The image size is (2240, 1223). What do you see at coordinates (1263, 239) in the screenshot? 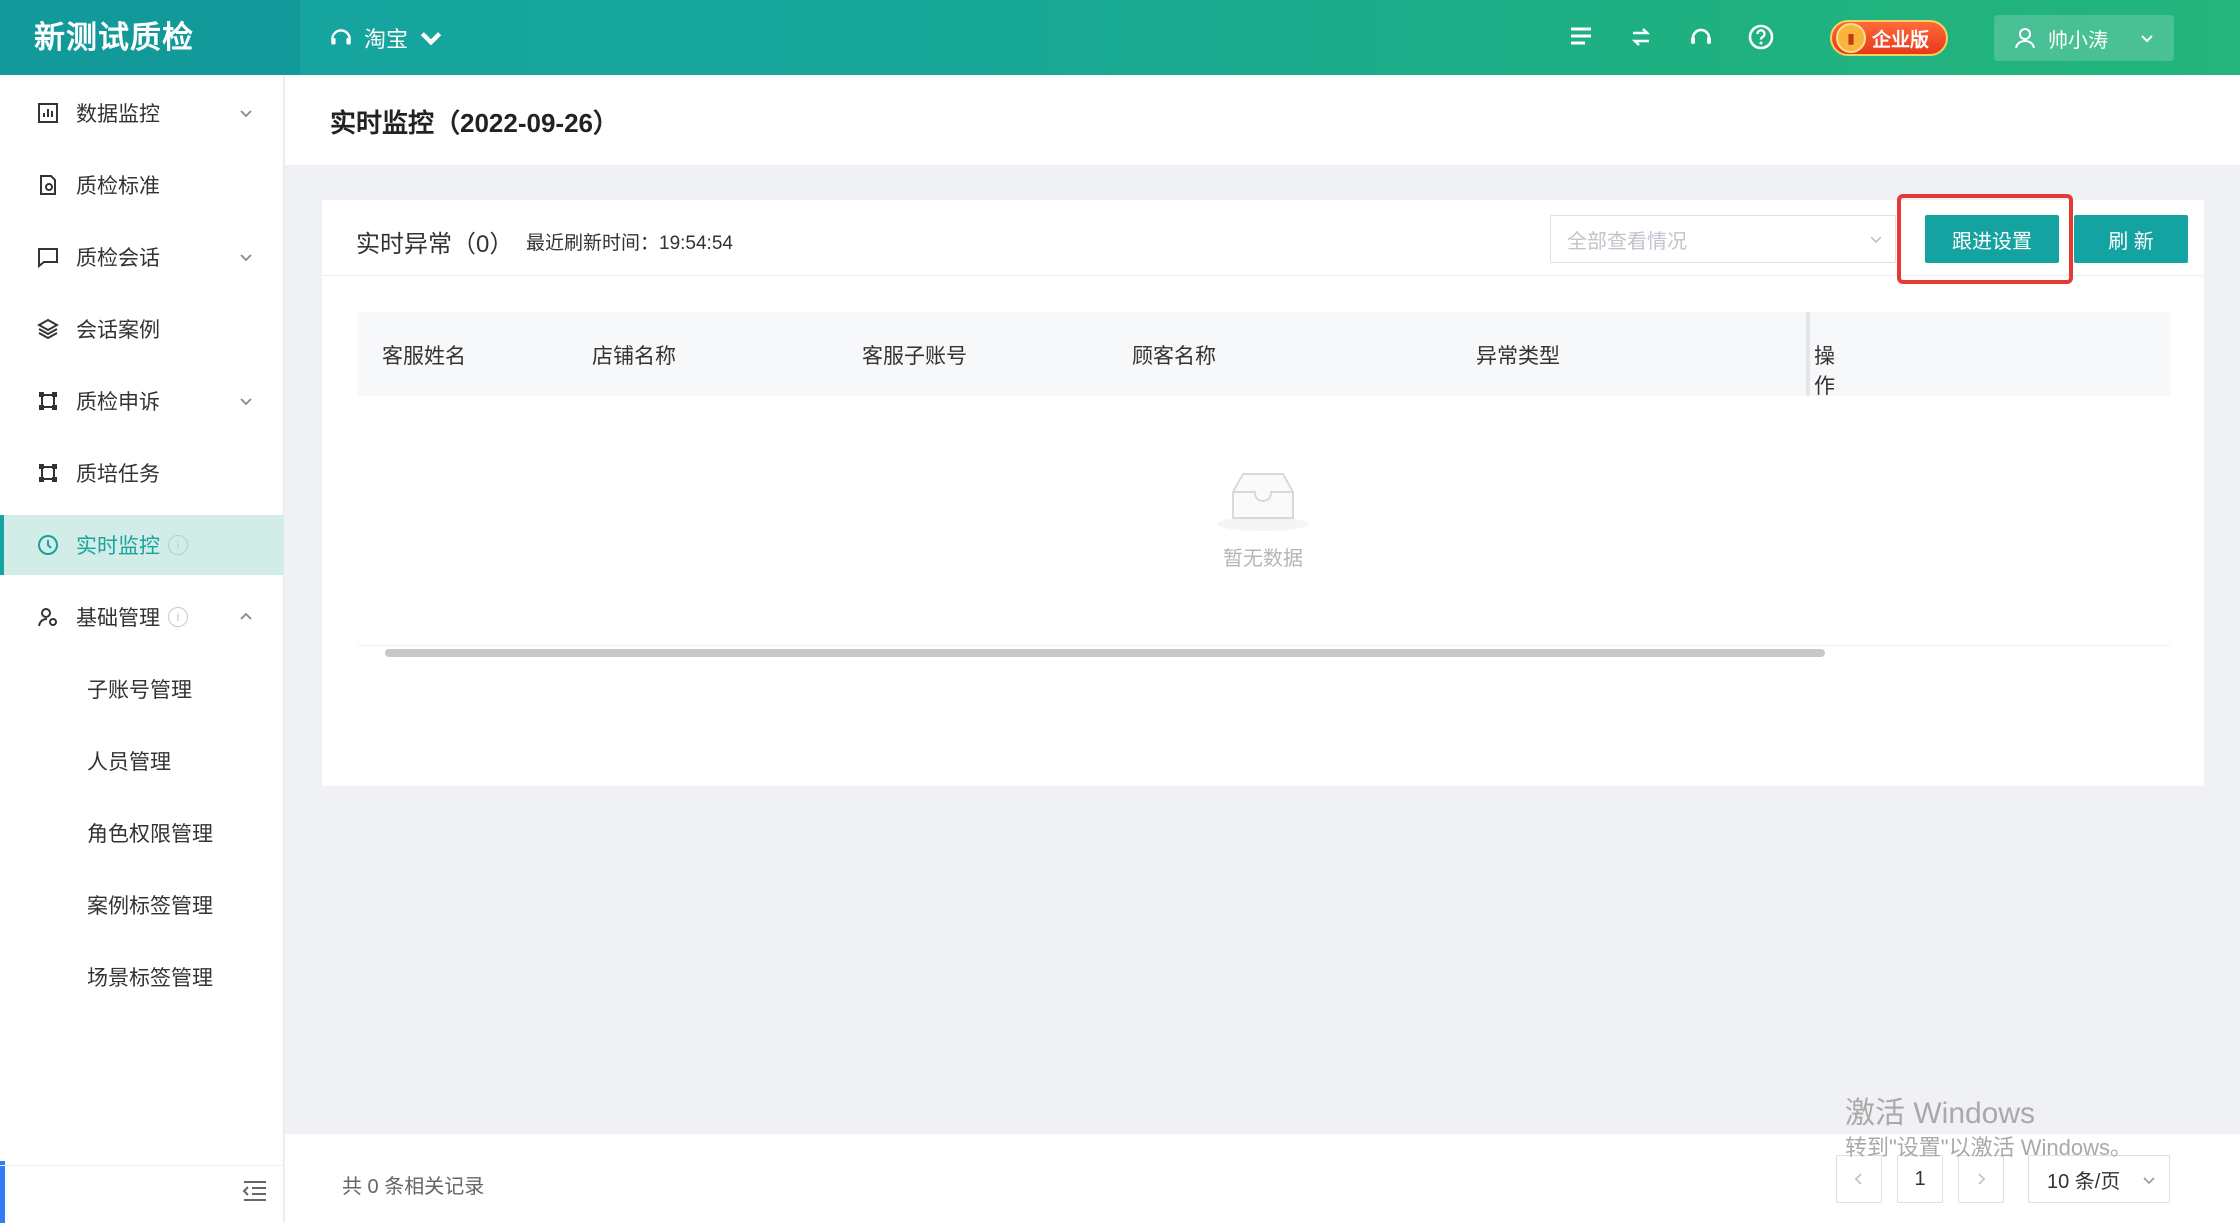
I see `card-header: 实时异常（0） 最近刷新时间：19:54:54 全部查看情况 跟进设置 刷 新` at bounding box center [1263, 239].